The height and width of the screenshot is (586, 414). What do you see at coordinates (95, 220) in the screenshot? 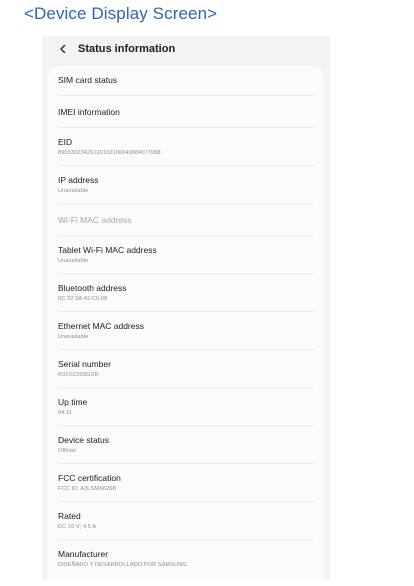
I see `item-label: Wi-Fi MAC address` at bounding box center [95, 220].